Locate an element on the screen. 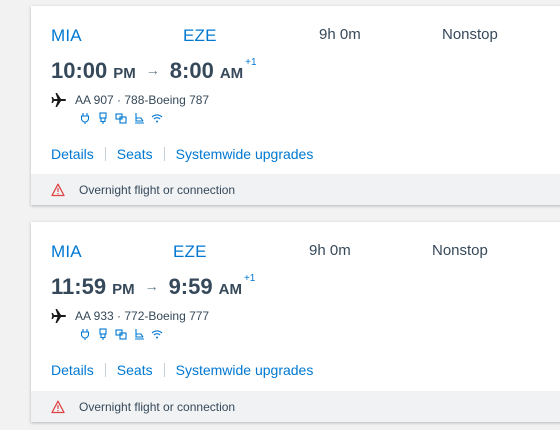  flight-info: AA 907 · 788-Boeing 787 is located at coordinates (130, 100).